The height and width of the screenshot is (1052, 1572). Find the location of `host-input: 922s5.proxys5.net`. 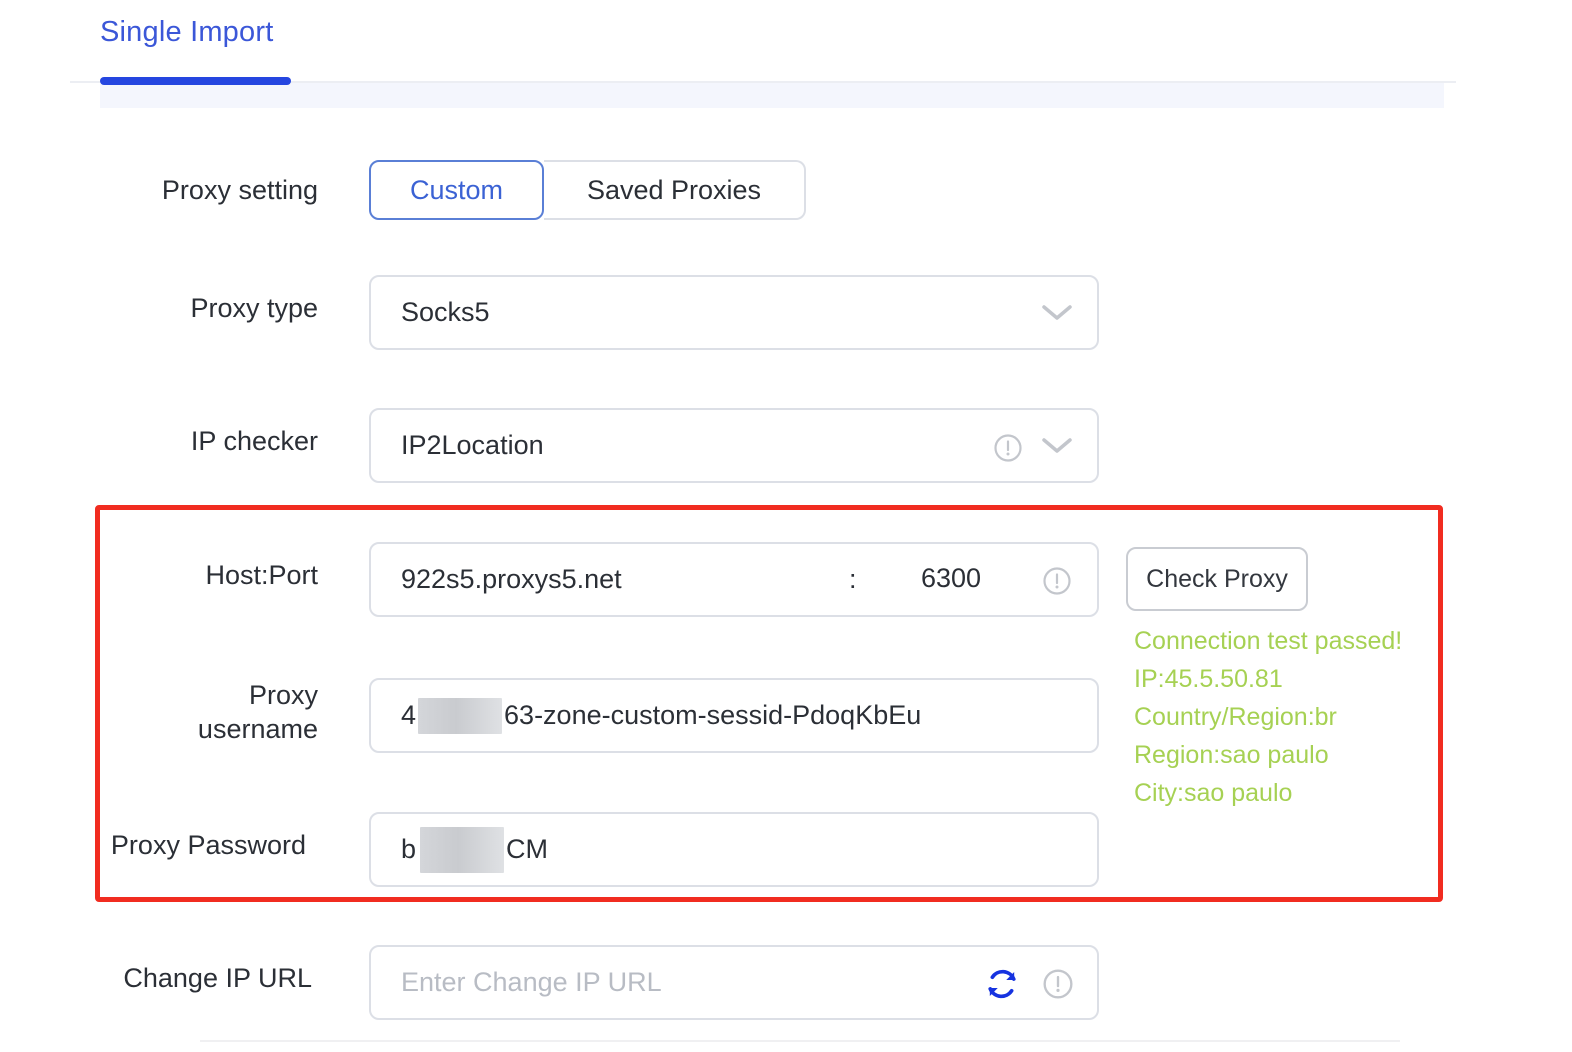

host-input: 922s5.proxys5.net is located at coordinates (496, 579).